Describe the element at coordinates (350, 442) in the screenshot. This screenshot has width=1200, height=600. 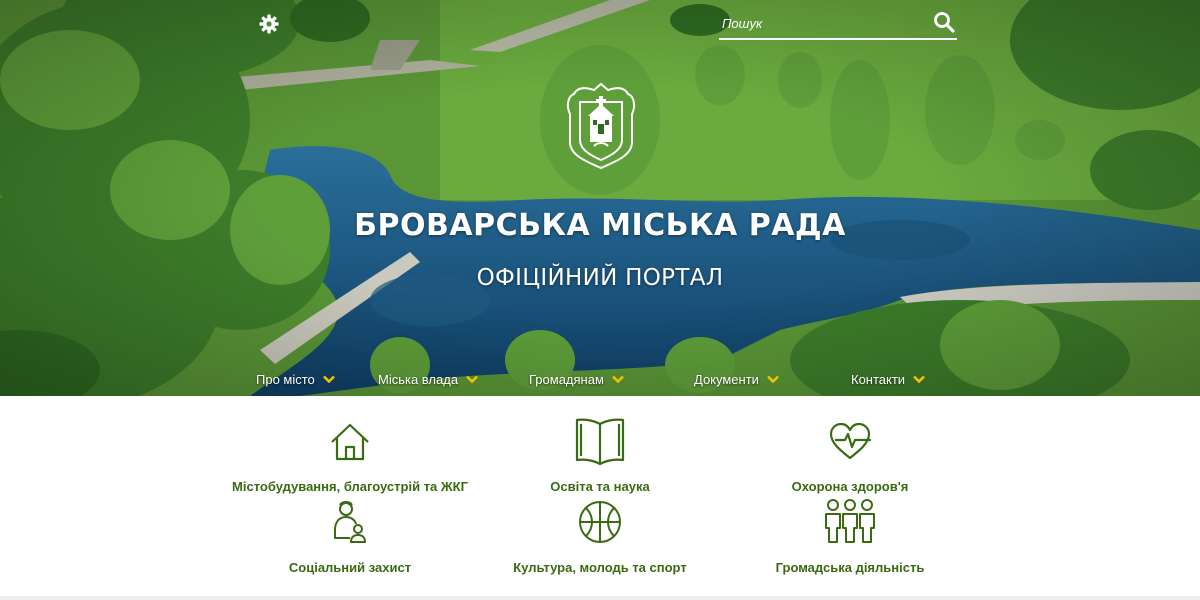
I see `house-icon` at that location.